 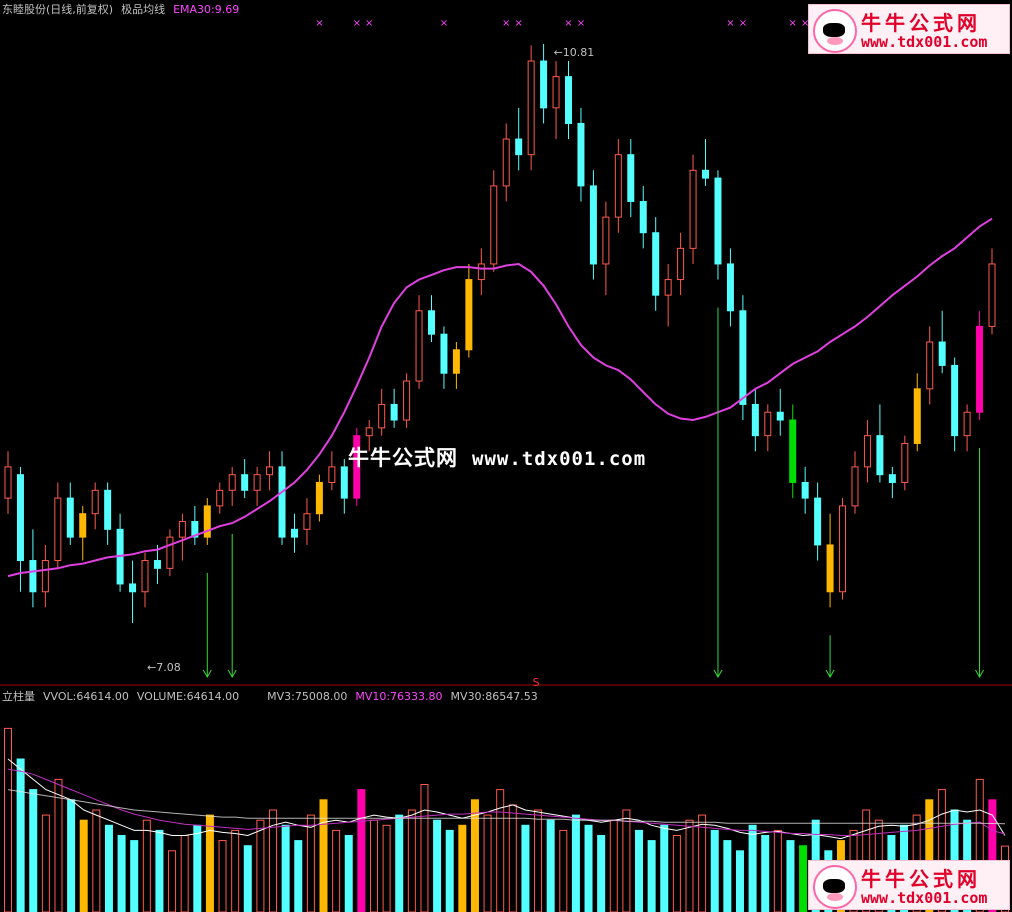 What do you see at coordinates (58, 9) in the screenshot?
I see `stock-title: 东睦股份(日线,前复权)` at bounding box center [58, 9].